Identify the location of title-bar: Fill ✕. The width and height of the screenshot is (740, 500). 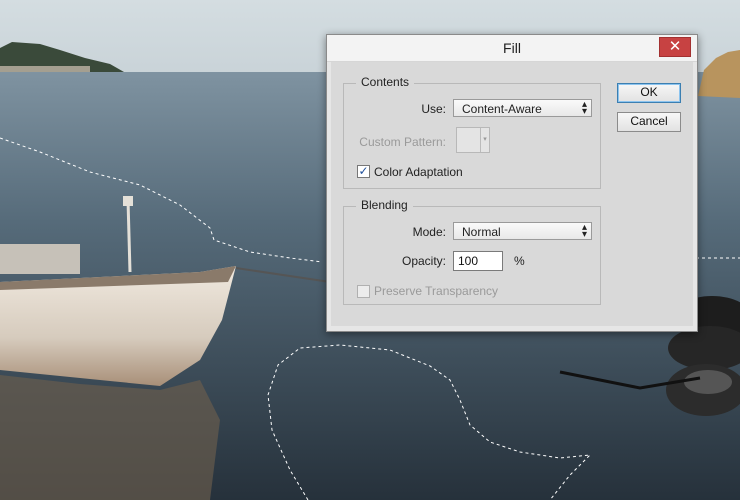
(512, 48).